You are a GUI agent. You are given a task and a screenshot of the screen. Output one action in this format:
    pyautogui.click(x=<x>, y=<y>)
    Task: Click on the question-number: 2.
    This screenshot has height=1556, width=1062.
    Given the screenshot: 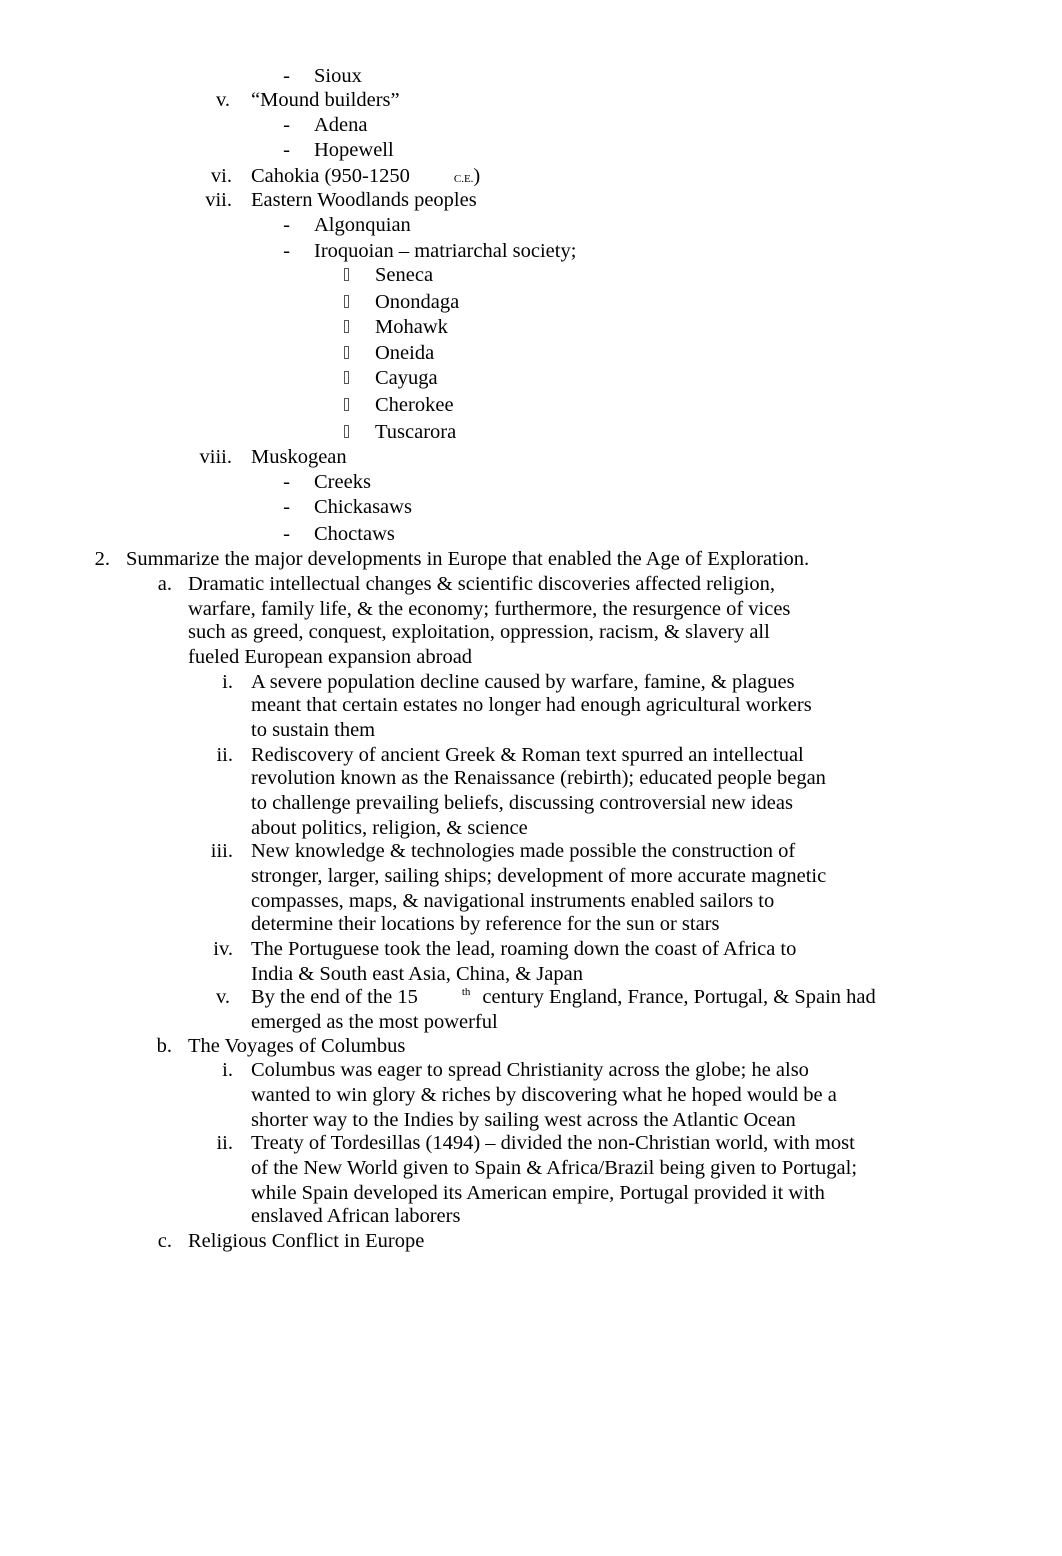 What is the action you would take?
    pyautogui.click(x=102, y=559)
    